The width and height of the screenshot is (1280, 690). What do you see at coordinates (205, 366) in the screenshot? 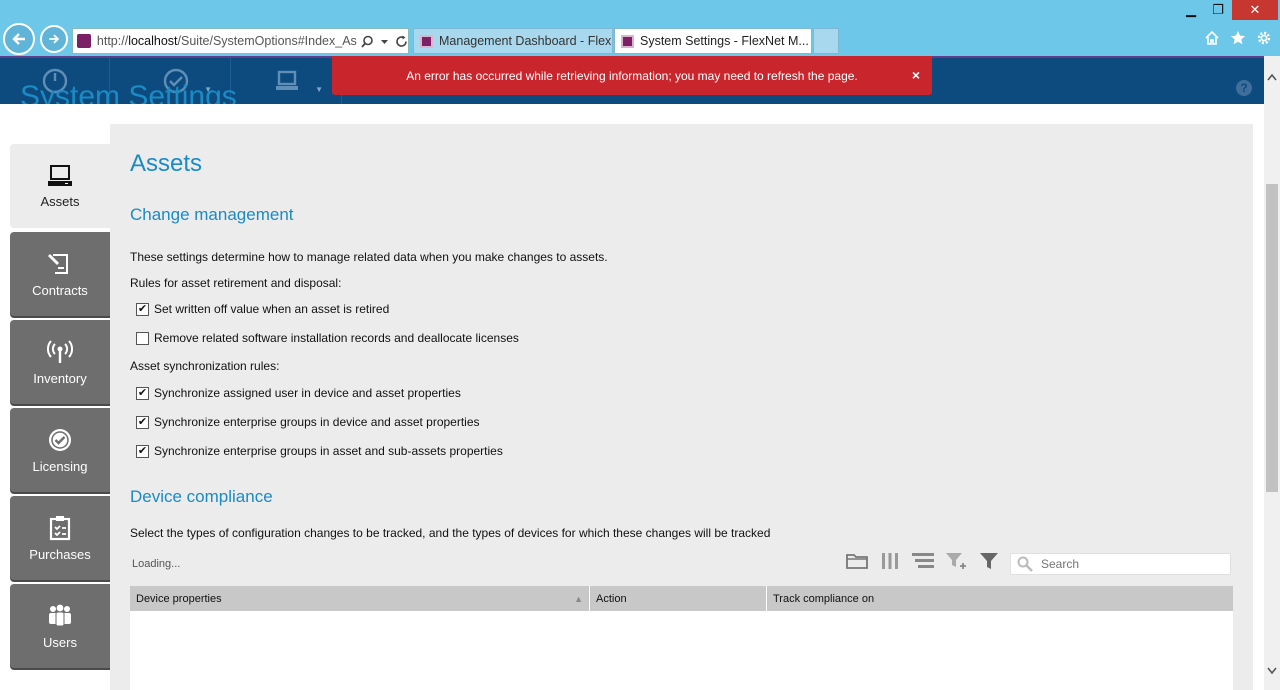
I see `sync-rules-label: Asset synchronization rules:` at bounding box center [205, 366].